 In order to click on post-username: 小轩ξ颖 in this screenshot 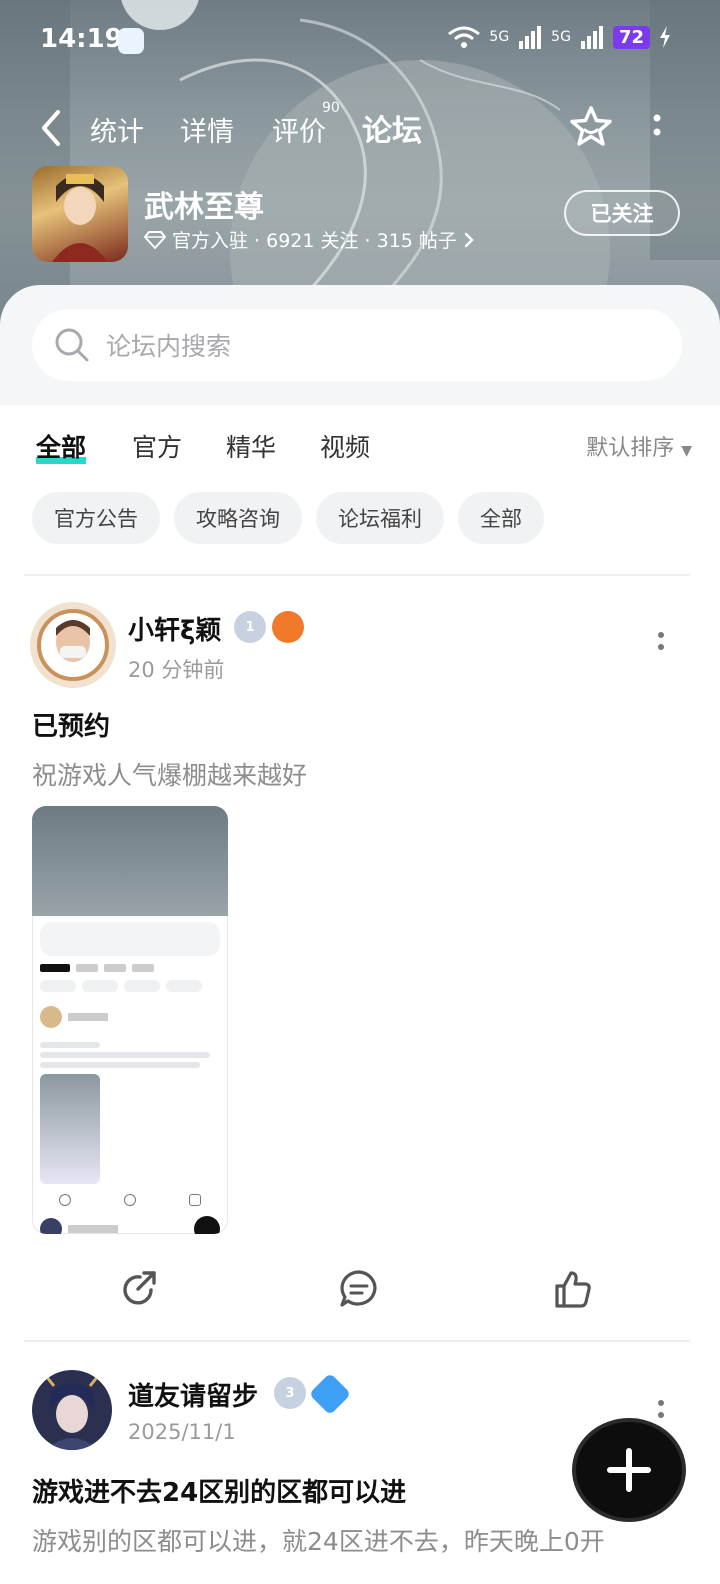, I will do `click(174, 628)`.